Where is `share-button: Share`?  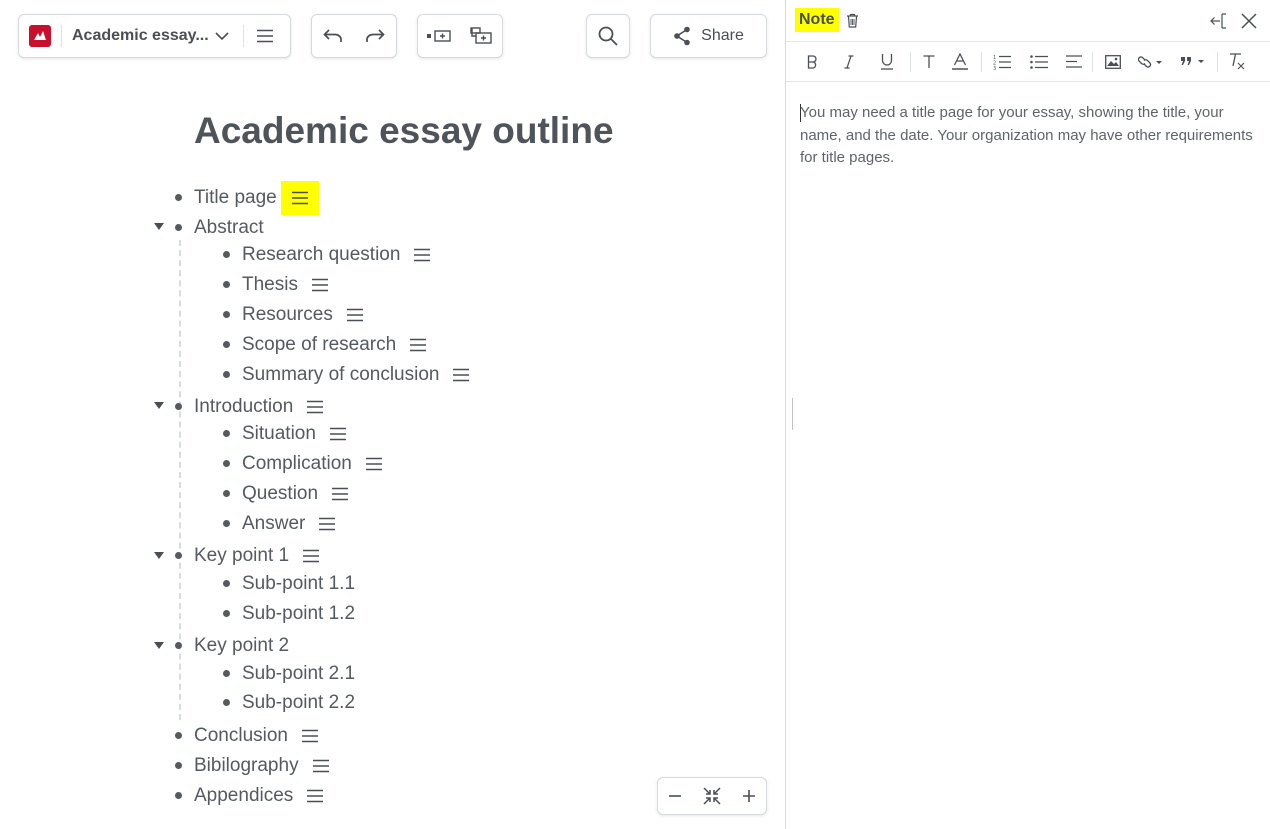 share-button: Share is located at coordinates (708, 36).